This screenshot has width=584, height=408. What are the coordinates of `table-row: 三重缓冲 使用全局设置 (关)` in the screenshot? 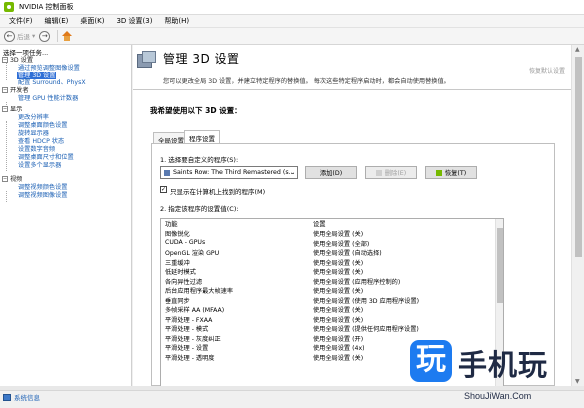 It's located at (329, 263).